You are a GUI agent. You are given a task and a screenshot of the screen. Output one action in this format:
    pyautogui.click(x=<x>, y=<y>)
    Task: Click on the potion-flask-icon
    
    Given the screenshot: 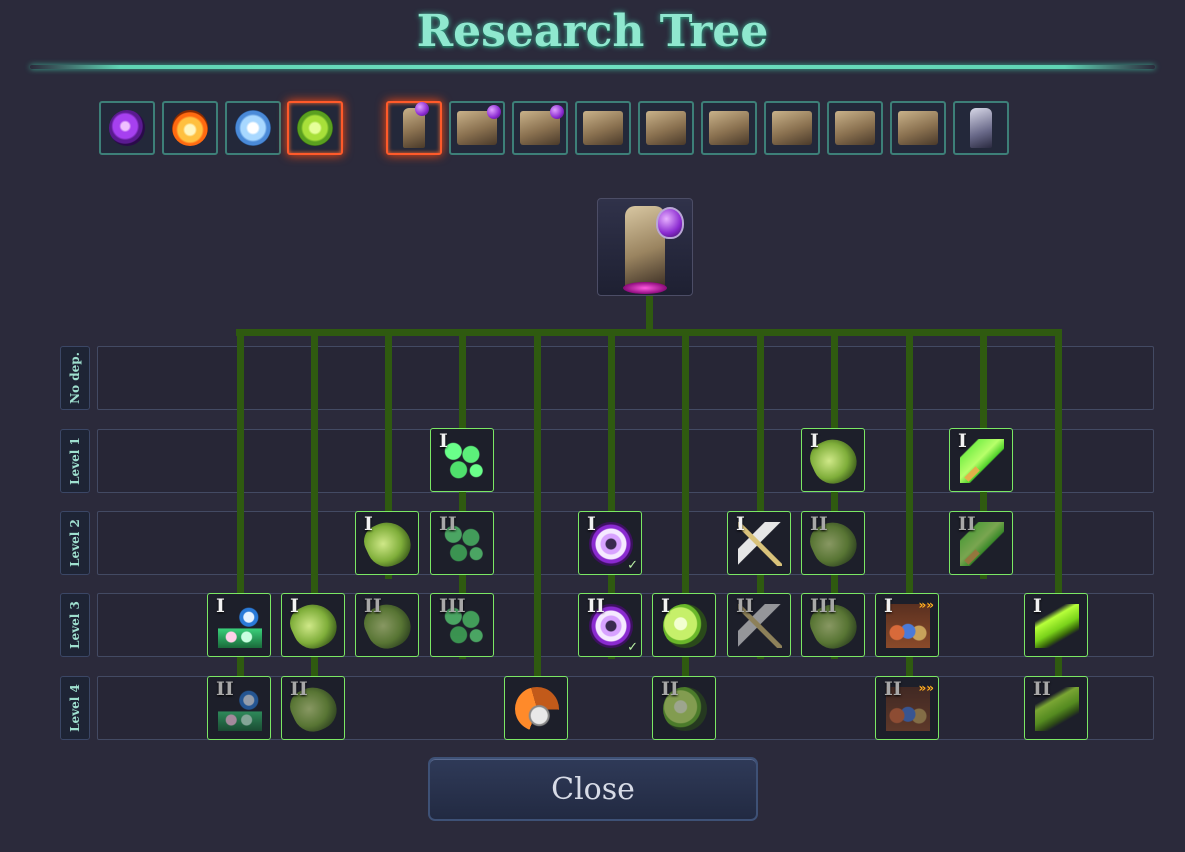 What is the action you would take?
    pyautogui.click(x=670, y=223)
    